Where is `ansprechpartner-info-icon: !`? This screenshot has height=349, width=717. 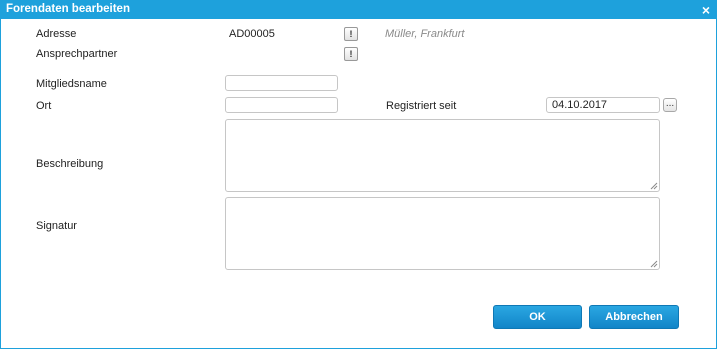
ansprechpartner-info-icon: ! is located at coordinates (351, 54).